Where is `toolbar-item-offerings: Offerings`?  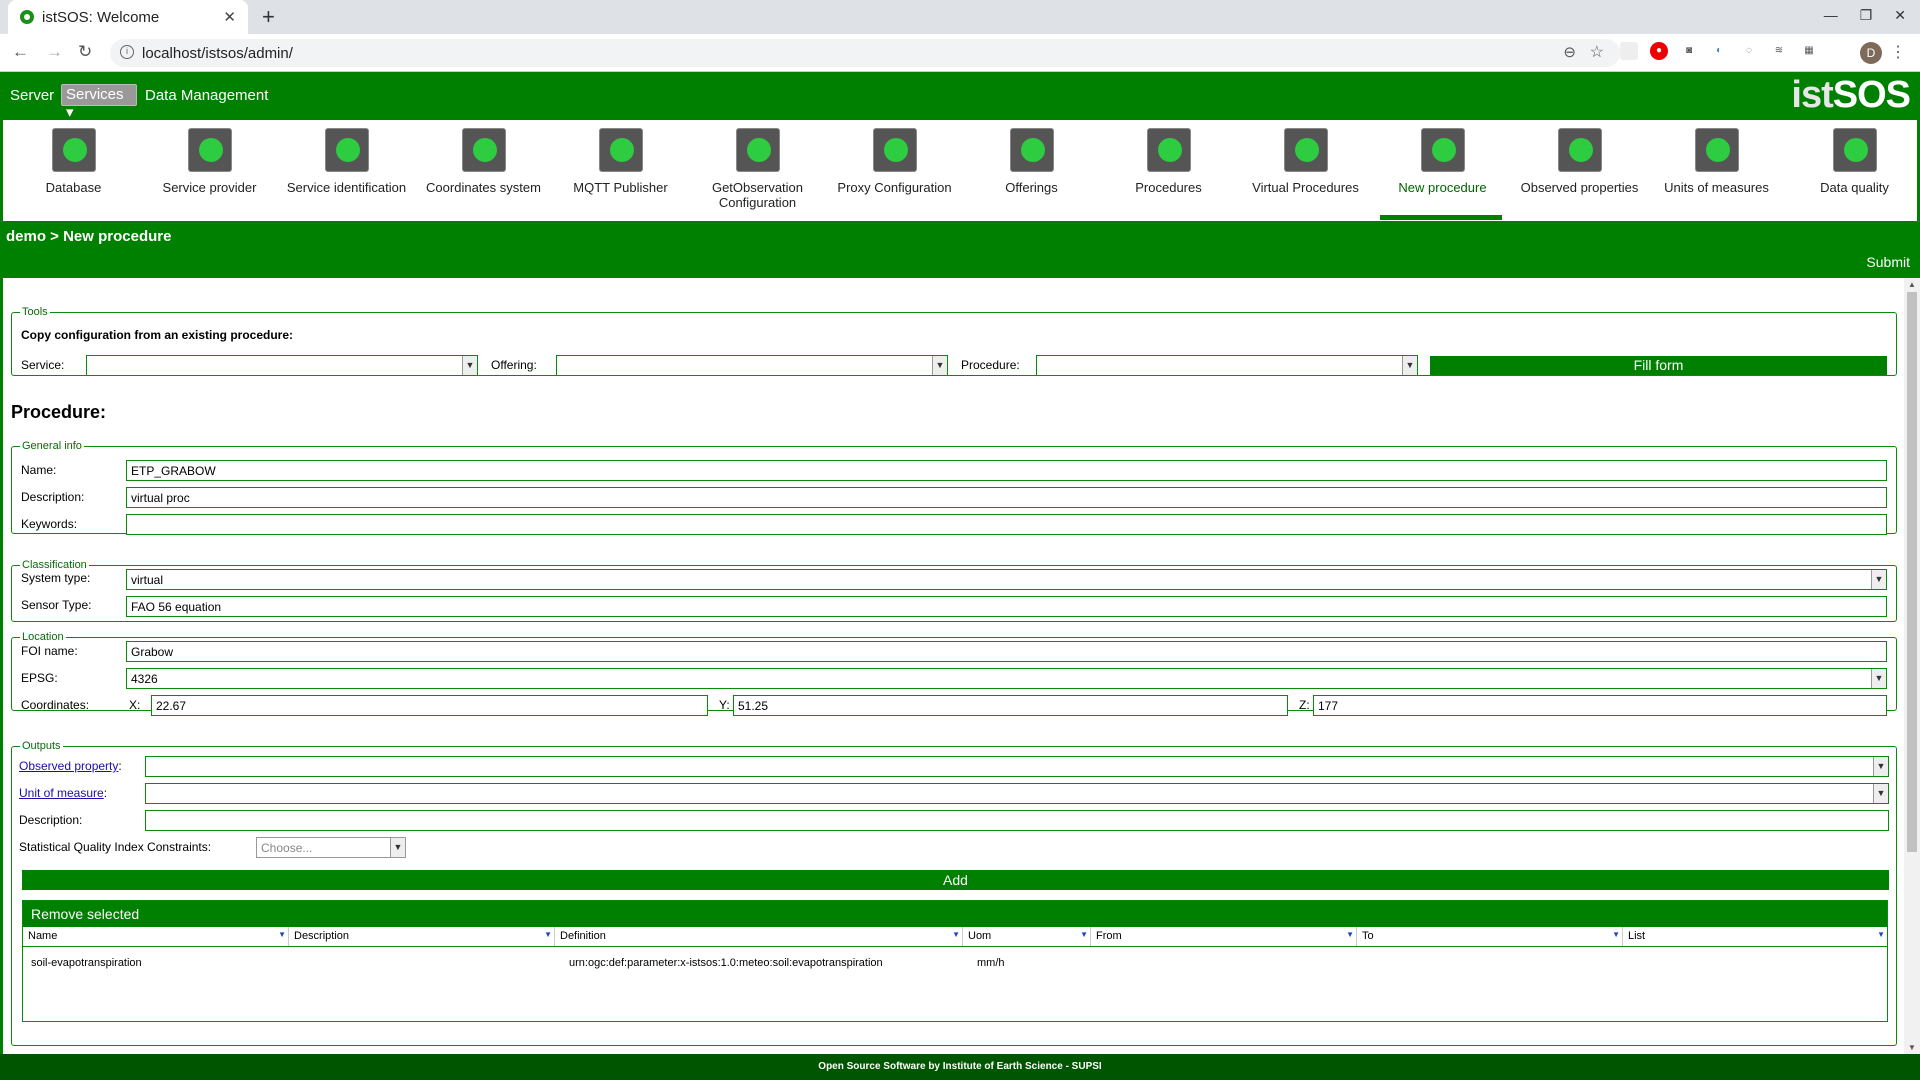 toolbar-item-offerings: Offerings is located at coordinates (1031, 161).